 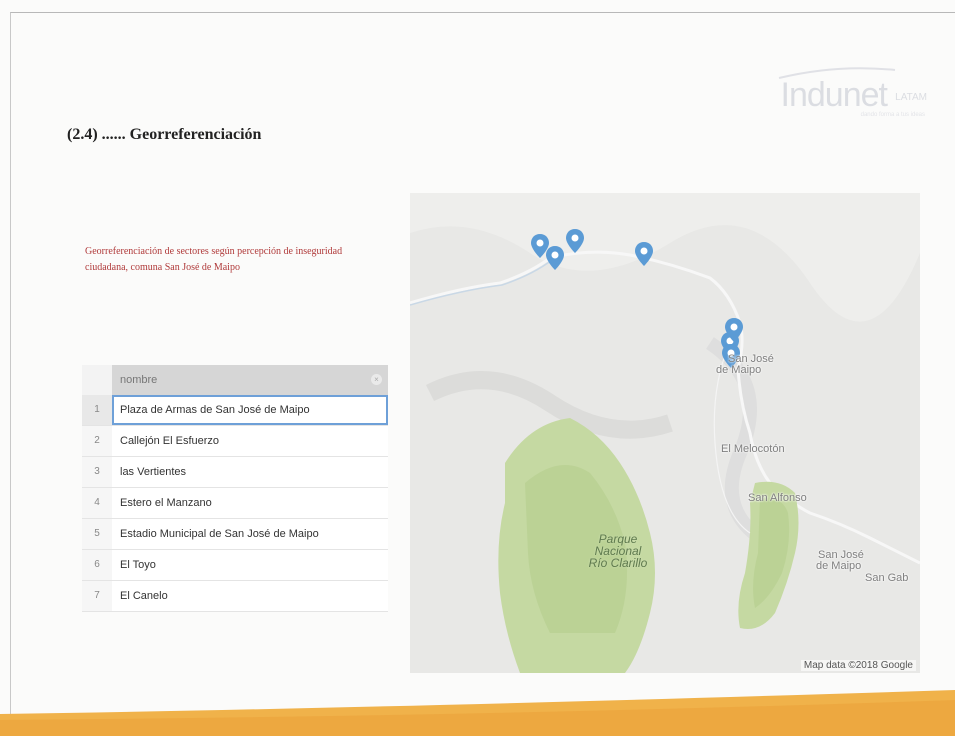 I want to click on map-label-el-melocoton: El Melocotón, so click(x=753, y=449).